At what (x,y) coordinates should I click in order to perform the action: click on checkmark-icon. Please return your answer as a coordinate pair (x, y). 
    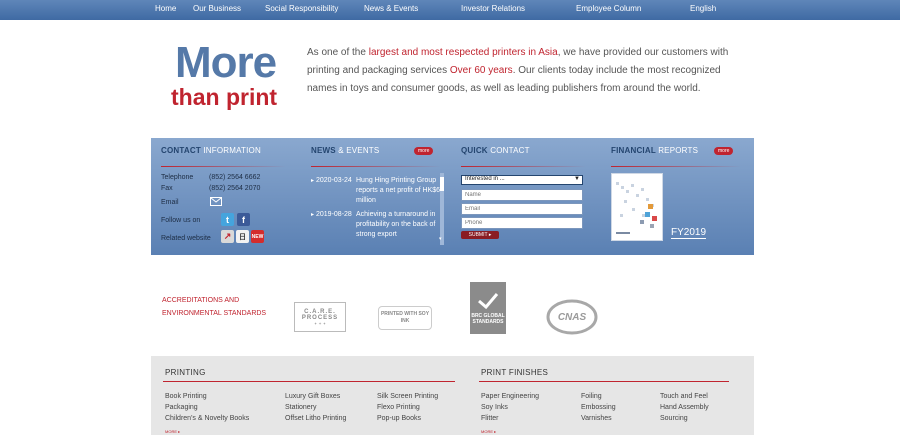
    Looking at the image, I should click on (488, 300).